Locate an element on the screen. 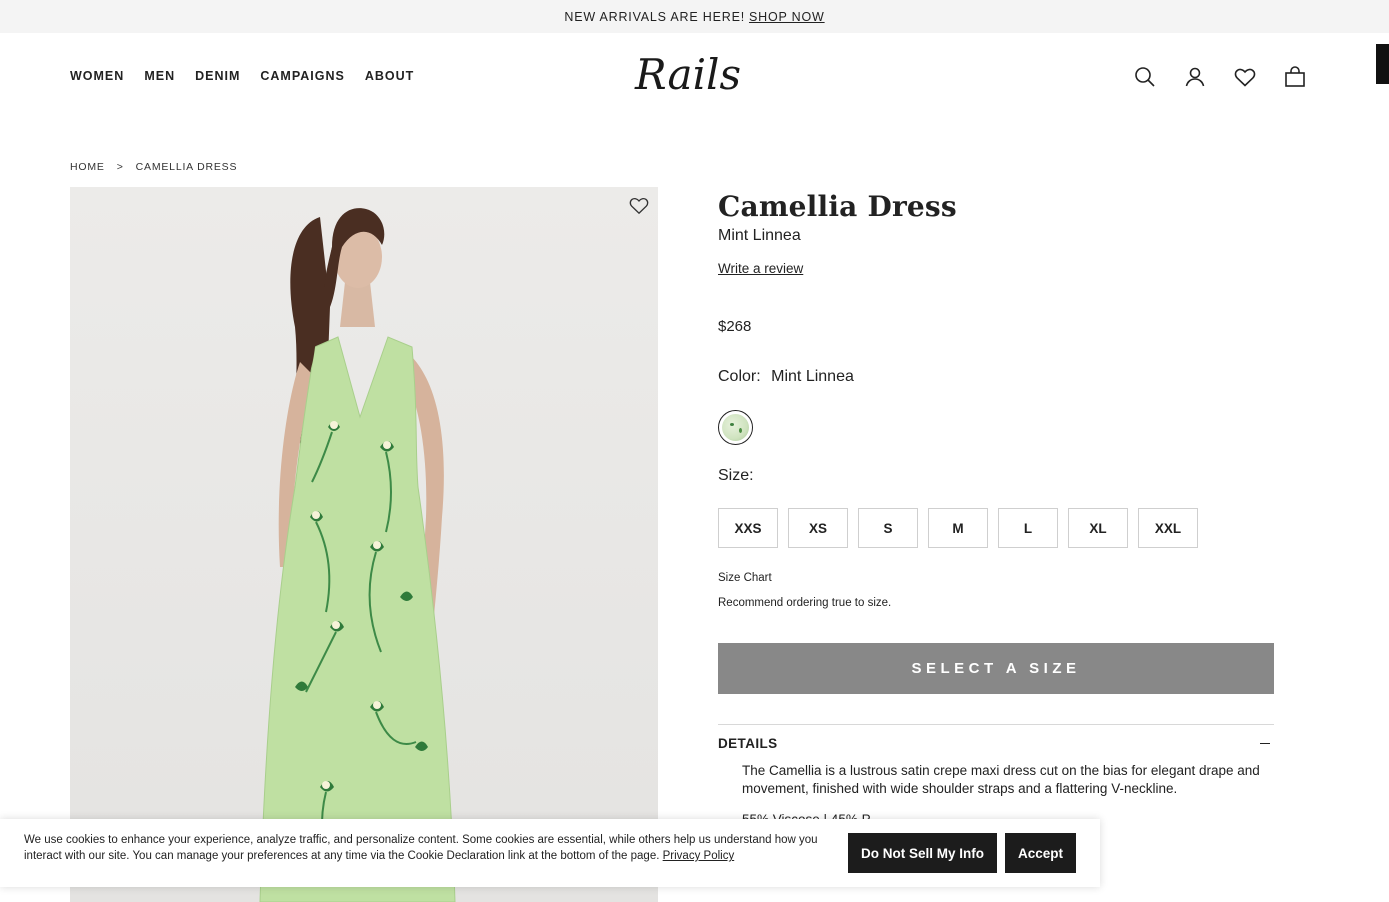 The width and height of the screenshot is (1389, 902). main-nav: WOMEN MEN DENIM CAMPAIGNS ABOUT is located at coordinates (242, 76).